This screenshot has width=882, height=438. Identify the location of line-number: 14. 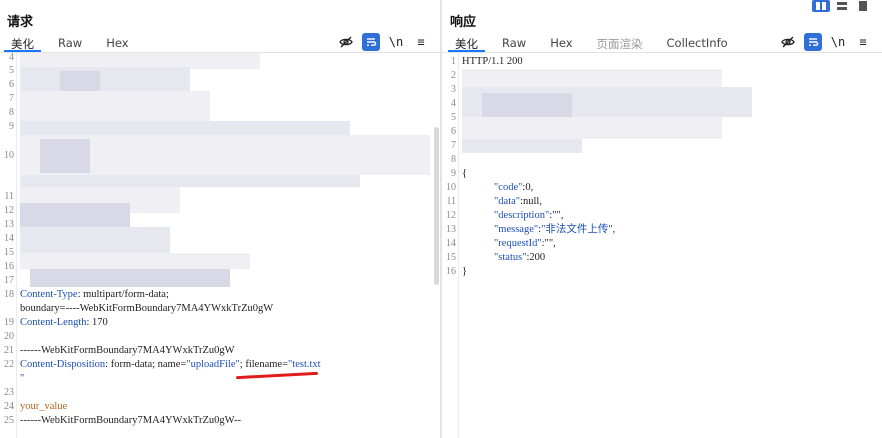
(9, 238).